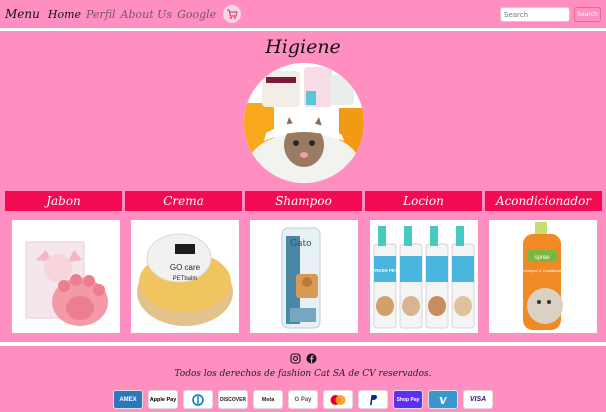  I want to click on meta-label: Meta, so click(268, 399).